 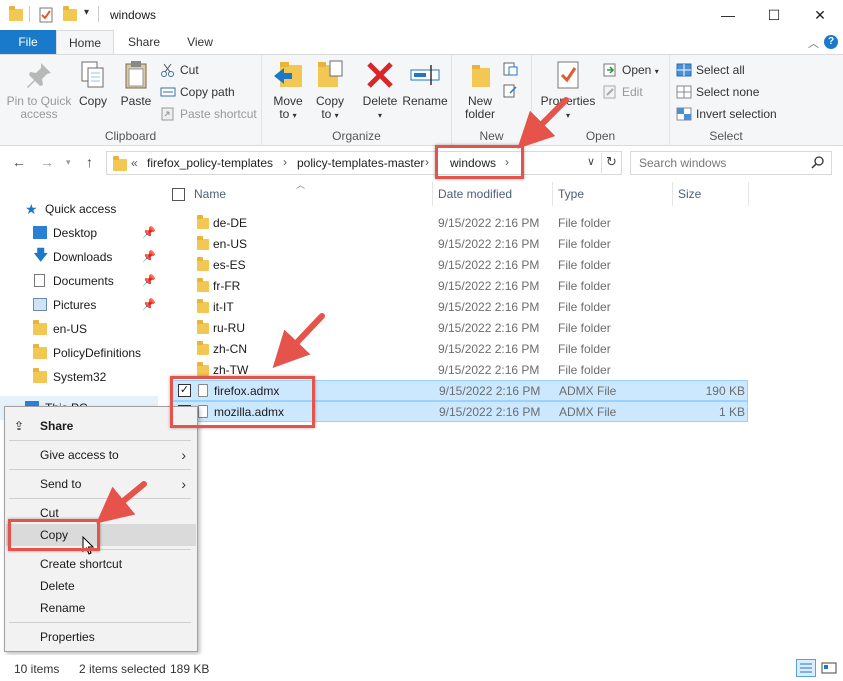 What do you see at coordinates (588, 391) in the screenshot?
I see `file-type: ADMX File` at bounding box center [588, 391].